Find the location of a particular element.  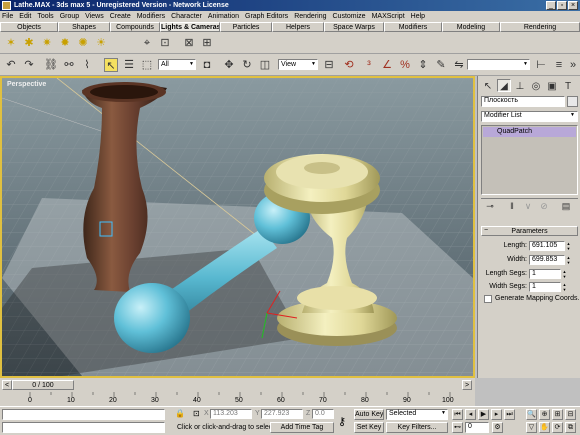

zoom-all-icon: ⊕ is located at coordinates (544, 414).